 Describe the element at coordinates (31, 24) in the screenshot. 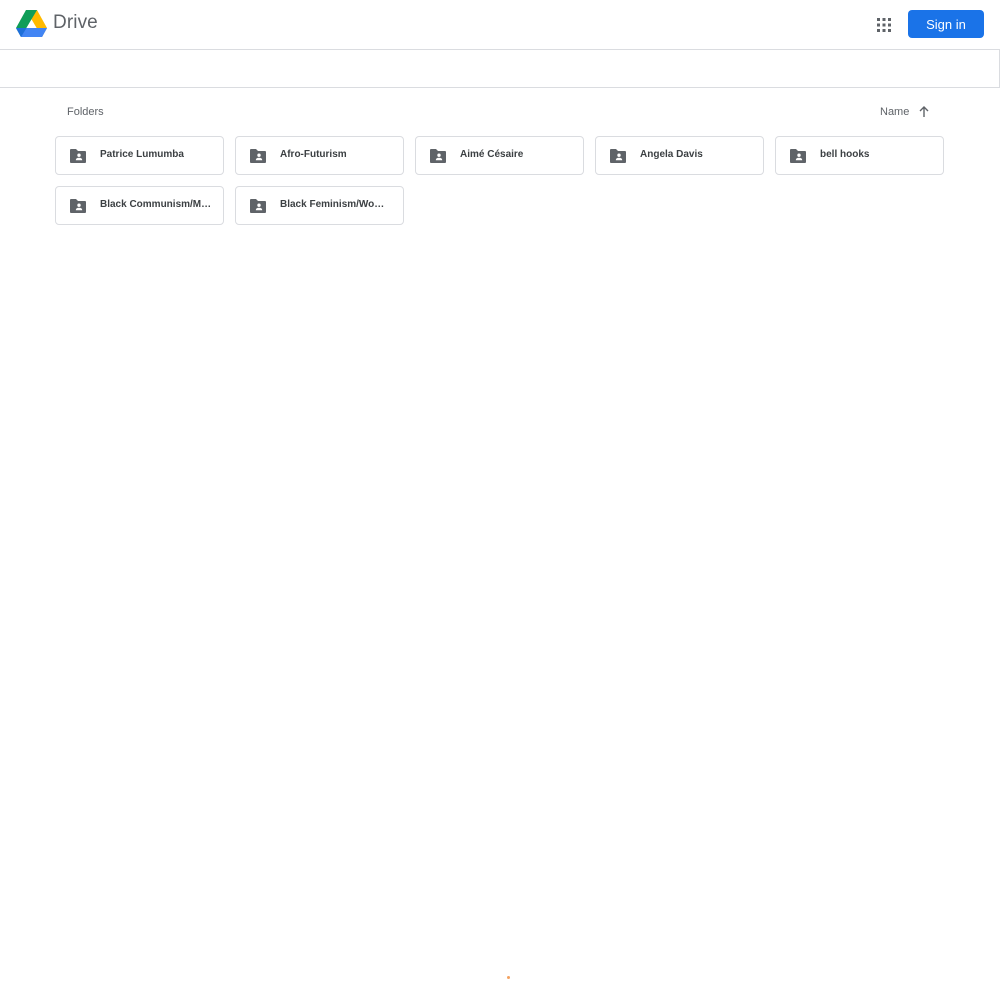

I see `google-drive-logo` at that location.